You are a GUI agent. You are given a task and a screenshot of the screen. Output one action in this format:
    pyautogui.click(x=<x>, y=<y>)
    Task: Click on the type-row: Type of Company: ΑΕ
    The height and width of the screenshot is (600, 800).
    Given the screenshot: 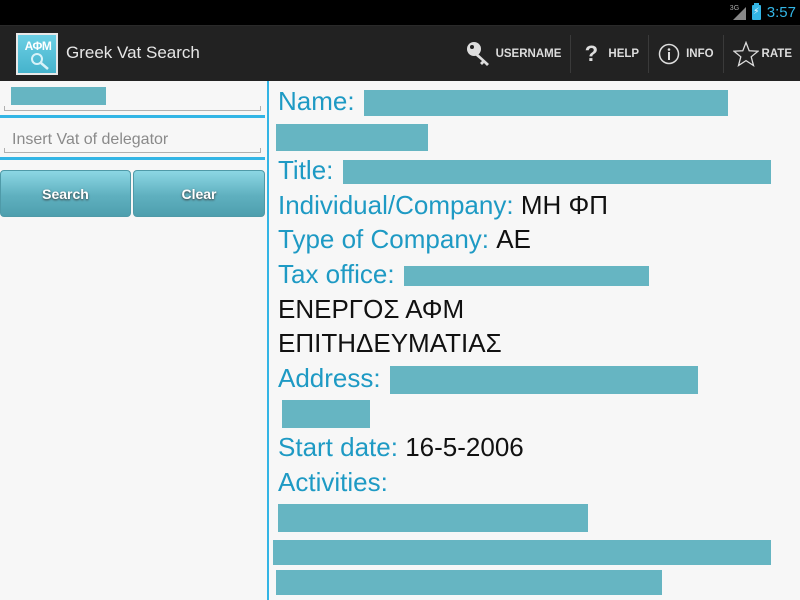 What is the action you would take?
    pyautogui.click(x=535, y=239)
    